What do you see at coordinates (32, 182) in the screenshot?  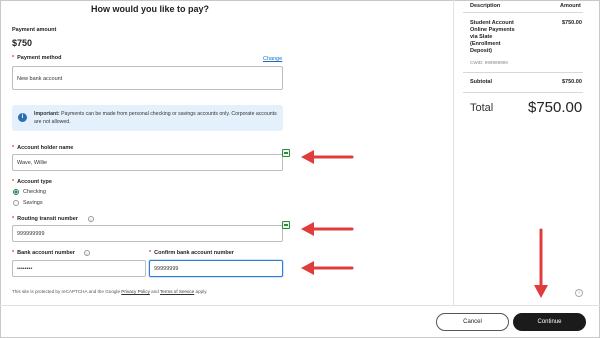 I see `account-type-label: * Account type` at bounding box center [32, 182].